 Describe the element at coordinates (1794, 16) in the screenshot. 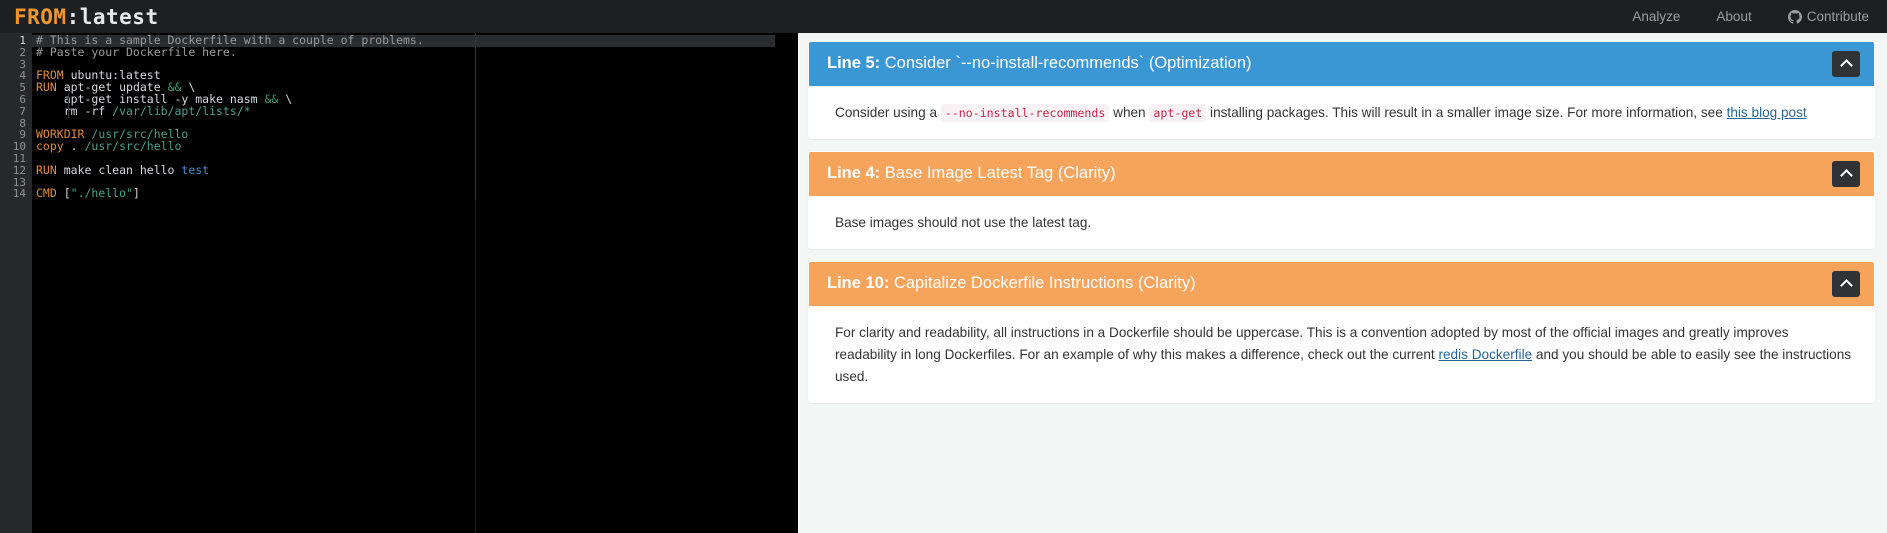

I see `github-icon` at that location.